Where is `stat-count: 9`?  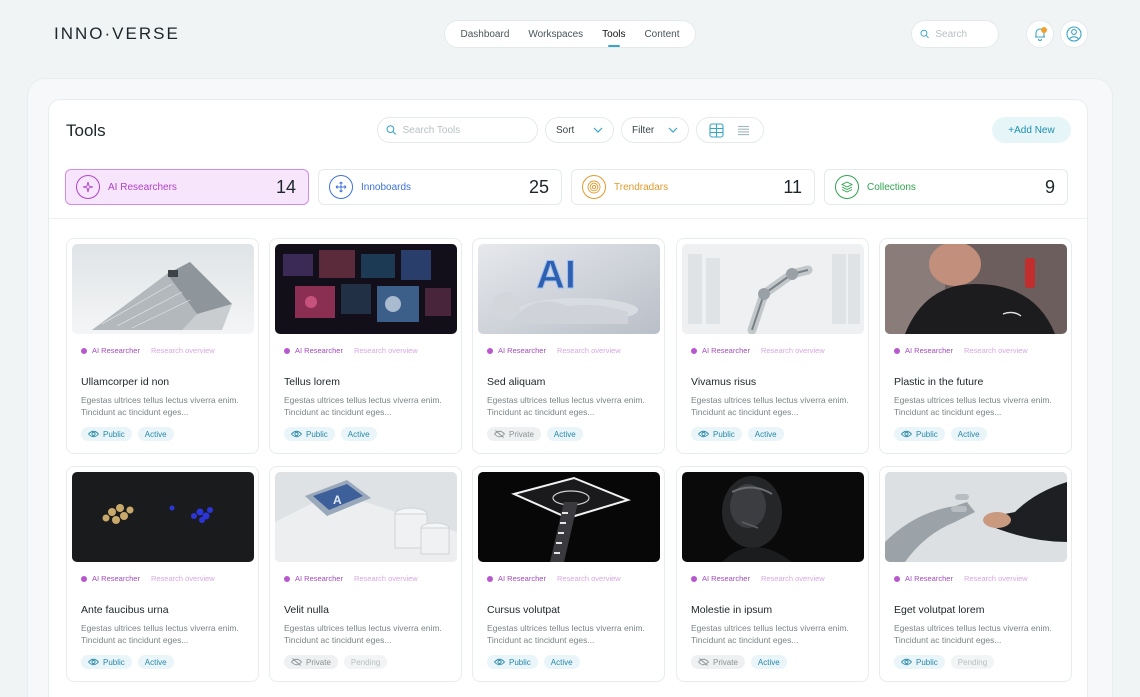
stat-count: 9 is located at coordinates (1049, 186).